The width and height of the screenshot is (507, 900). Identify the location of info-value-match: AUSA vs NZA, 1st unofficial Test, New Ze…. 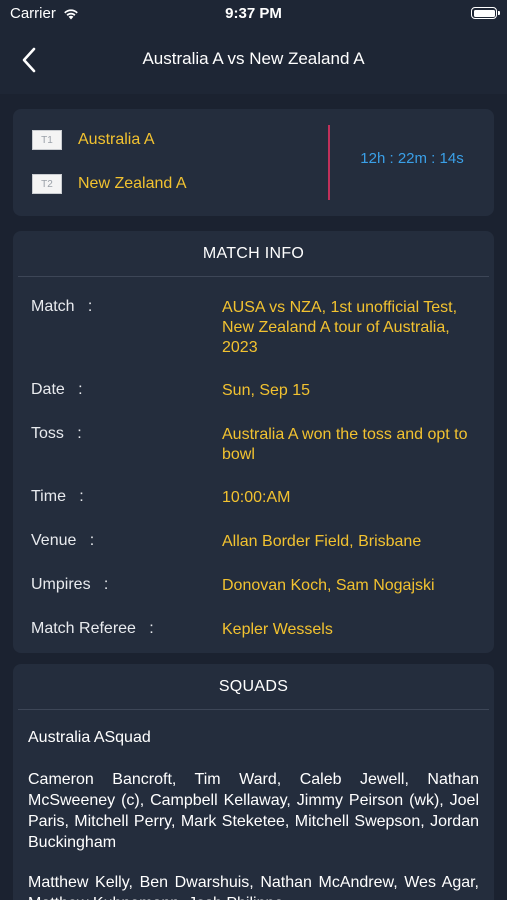
(340, 327).